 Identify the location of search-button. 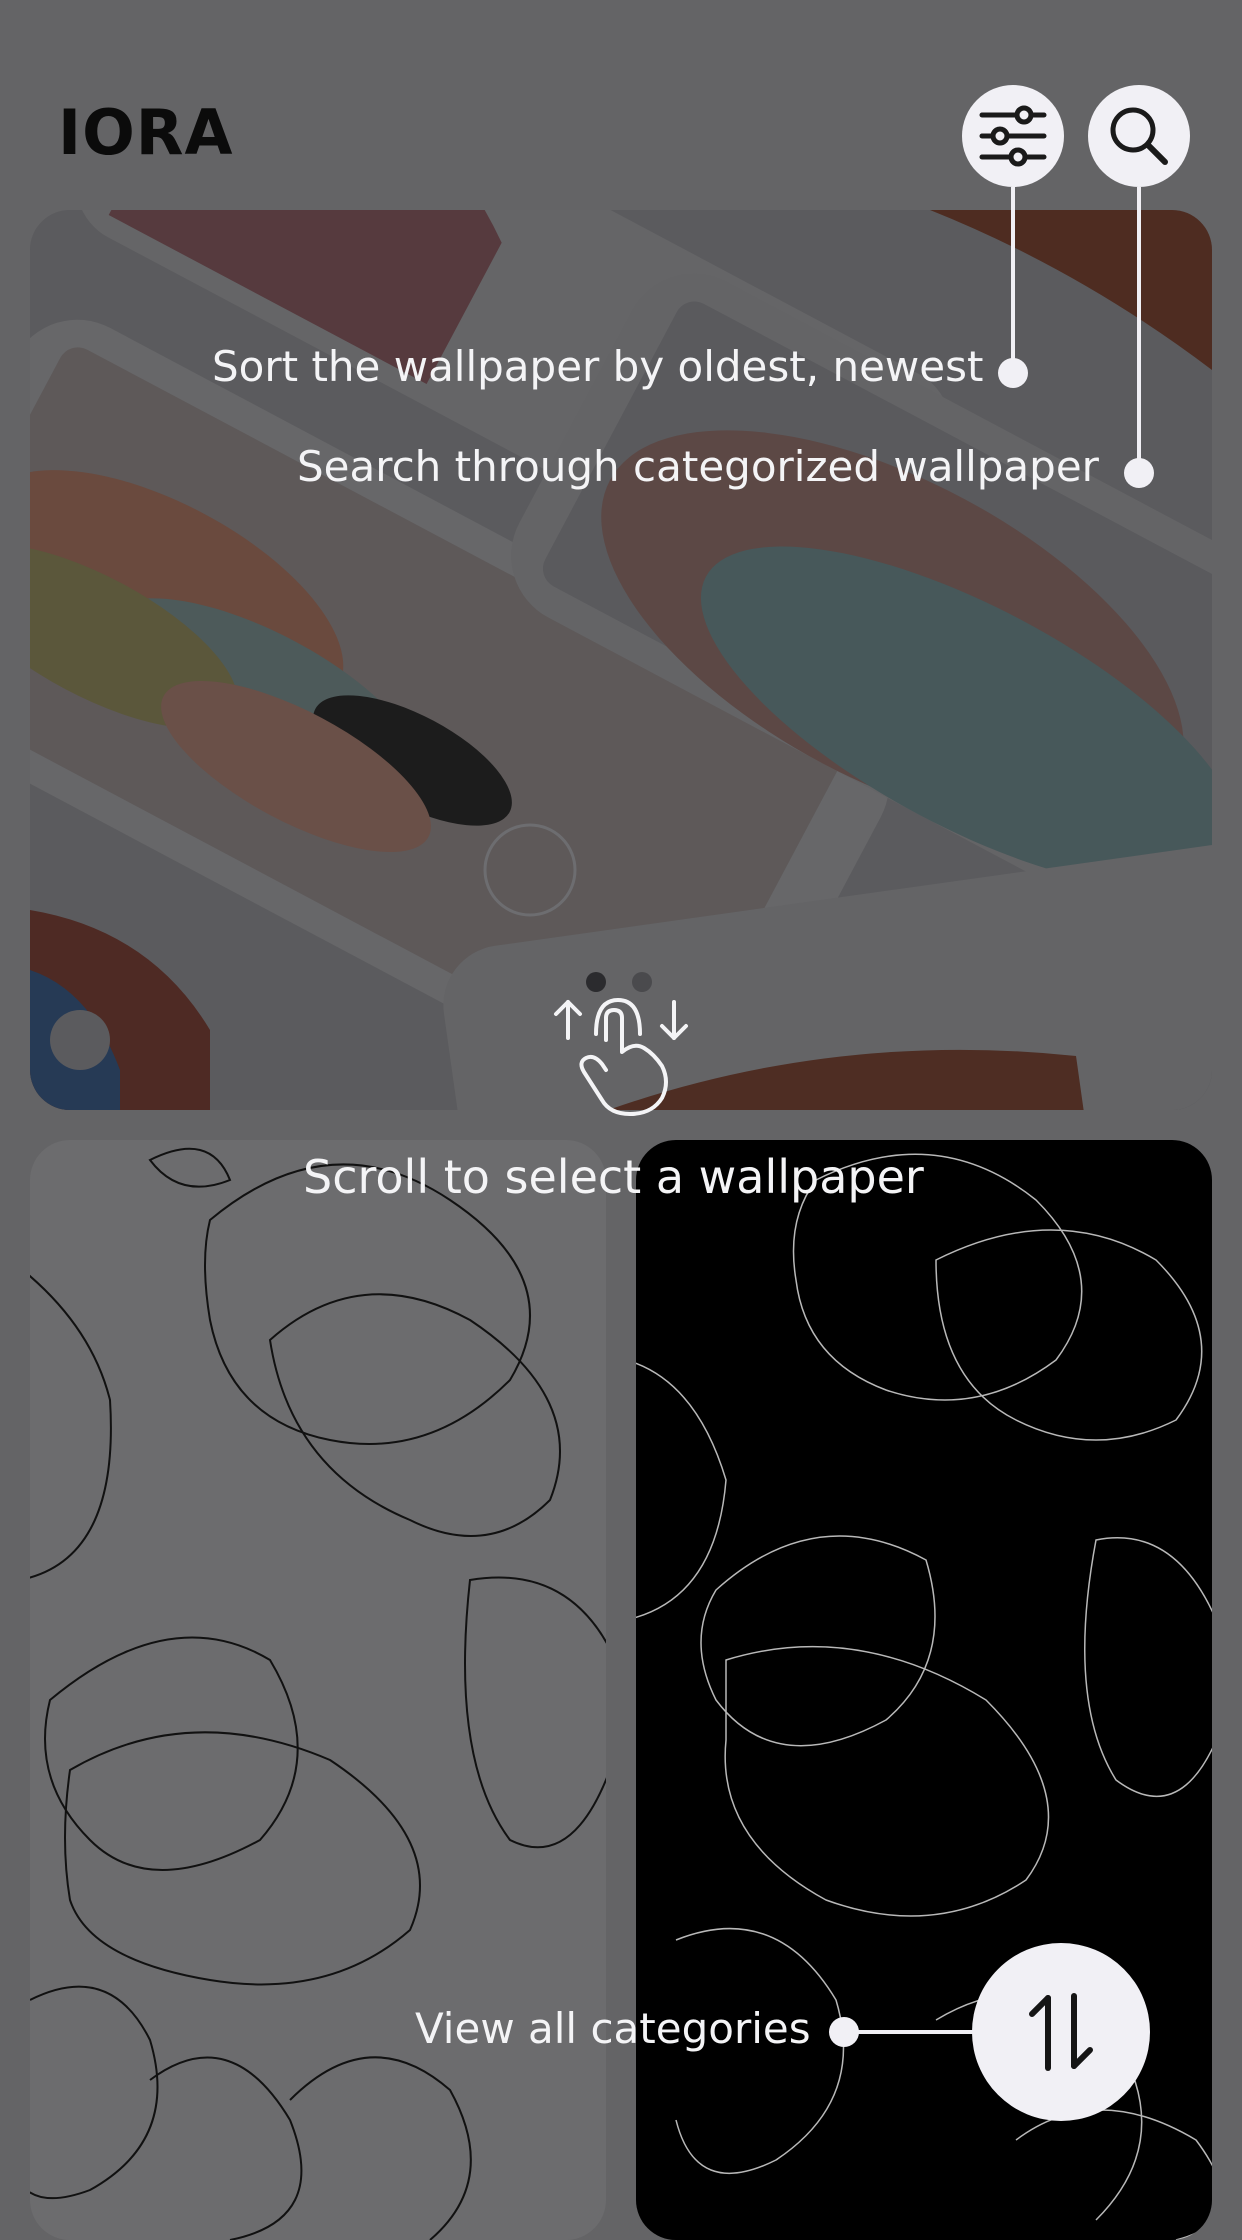
(1139, 136).